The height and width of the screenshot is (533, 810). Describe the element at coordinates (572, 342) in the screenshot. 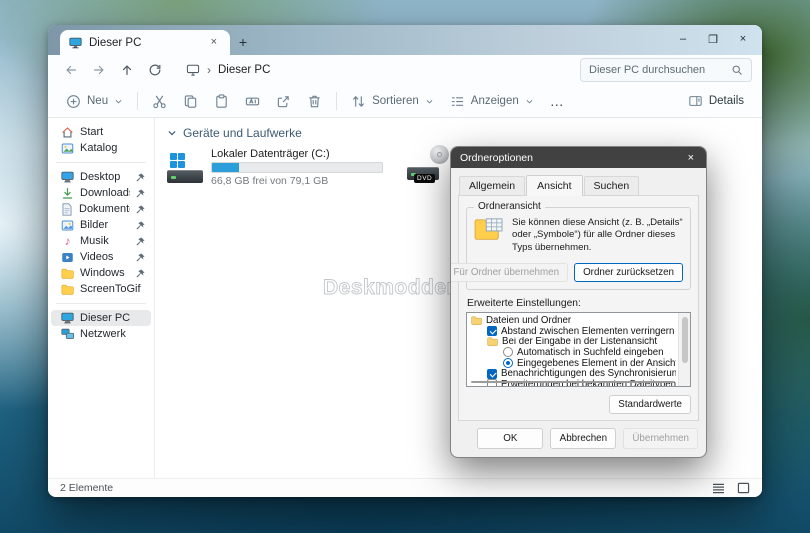

I see `tree-item-folder: Bei der Eingabe in der Listenansicht` at that location.